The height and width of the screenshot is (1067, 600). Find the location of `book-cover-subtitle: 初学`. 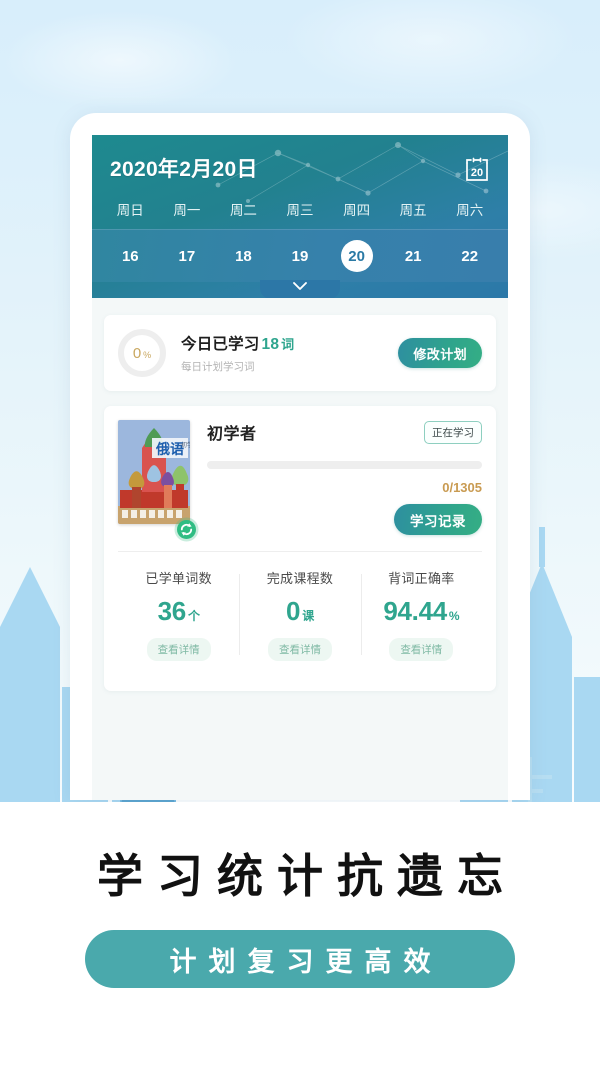

book-cover-subtitle: 初学 is located at coordinates (185, 445).